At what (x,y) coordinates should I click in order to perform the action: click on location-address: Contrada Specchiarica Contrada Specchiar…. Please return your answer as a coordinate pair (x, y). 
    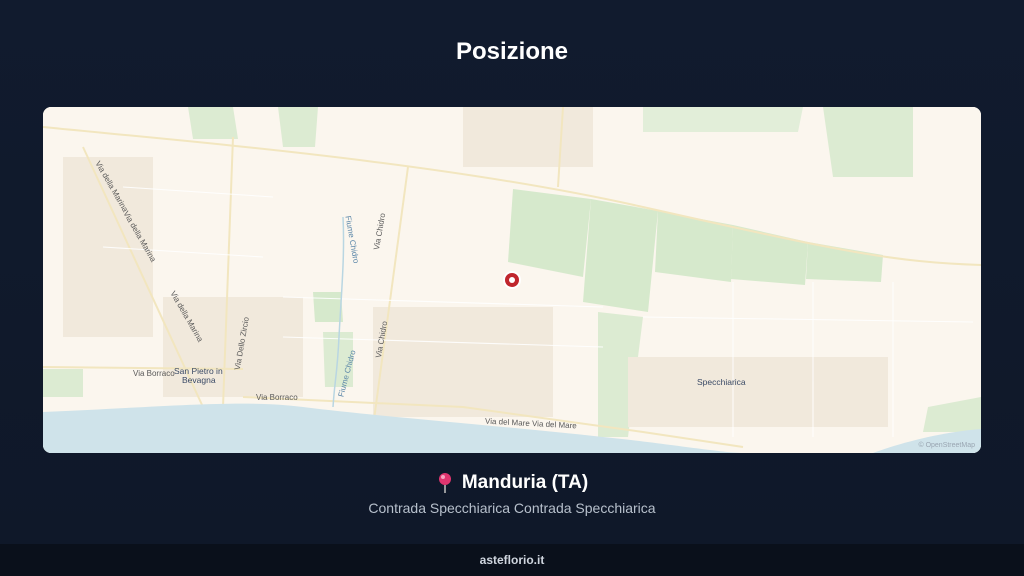
    Looking at the image, I should click on (512, 508).